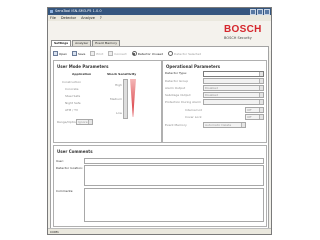 This screenshot has height=240, width=320. Describe the element at coordinates (175, 88) in the screenshot. I see `alarm-output-label: Alarm Output` at that location.